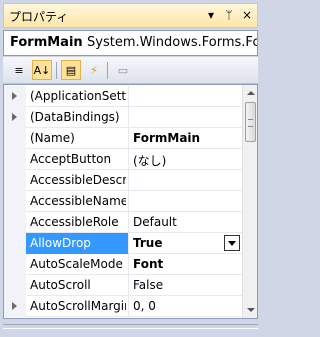 The image size is (320, 337). What do you see at coordinates (60, 285) in the screenshot?
I see `property-name: AutoScroll` at bounding box center [60, 285].